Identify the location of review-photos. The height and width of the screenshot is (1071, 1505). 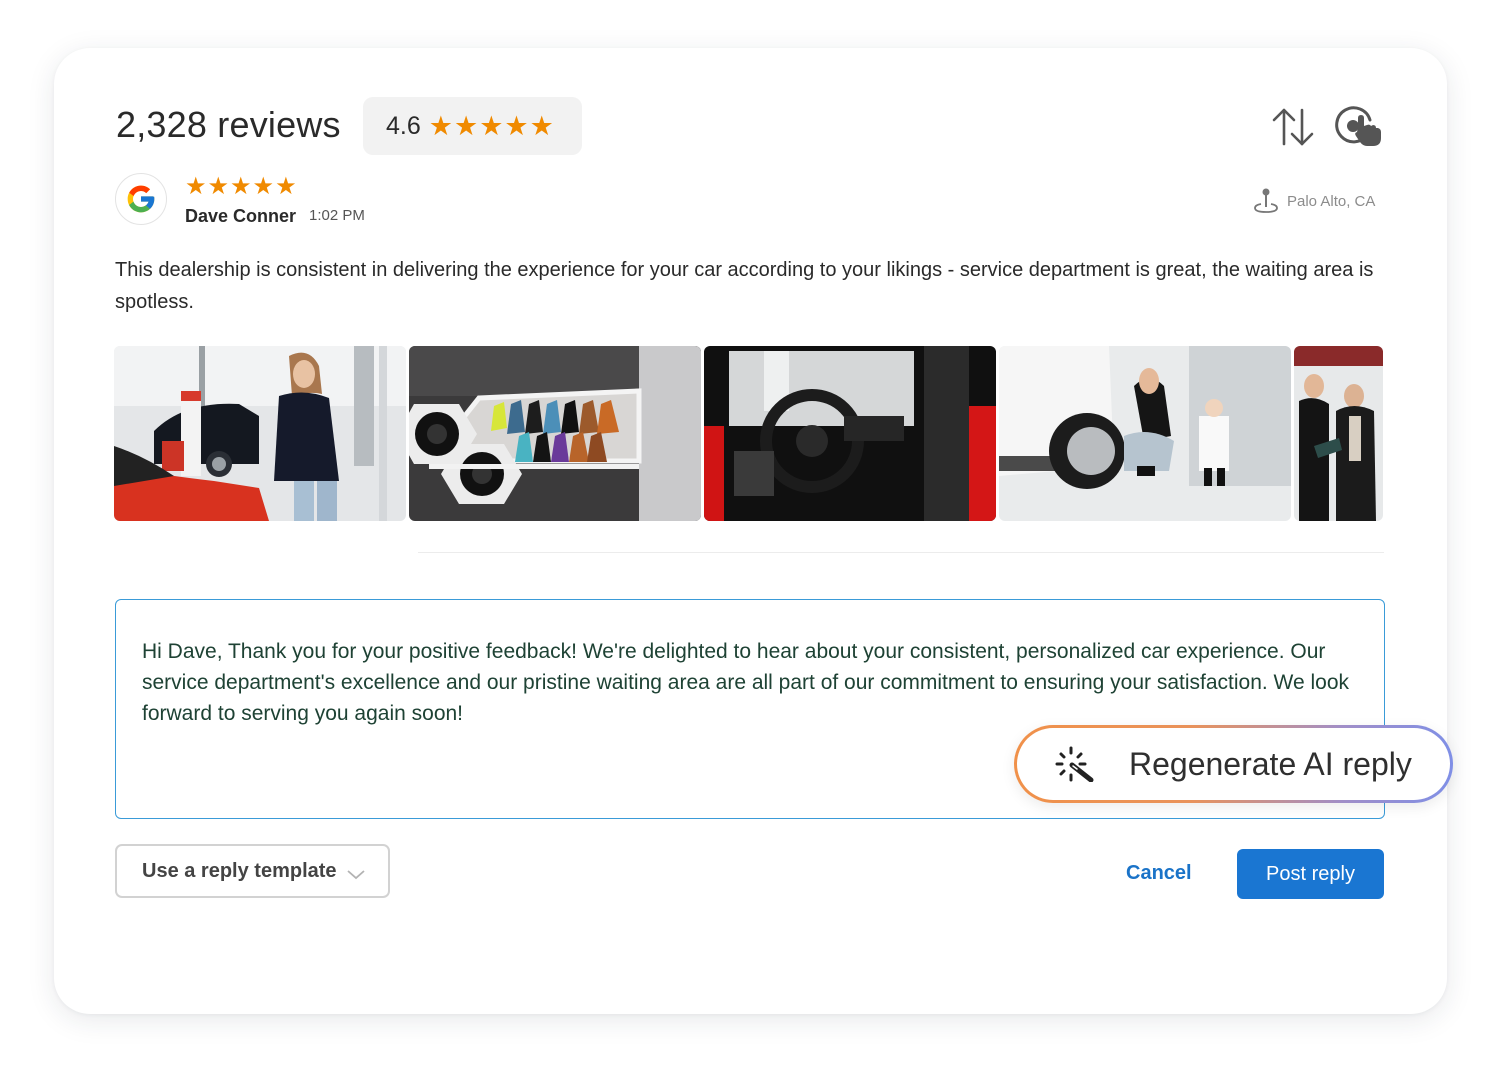
(748, 433).